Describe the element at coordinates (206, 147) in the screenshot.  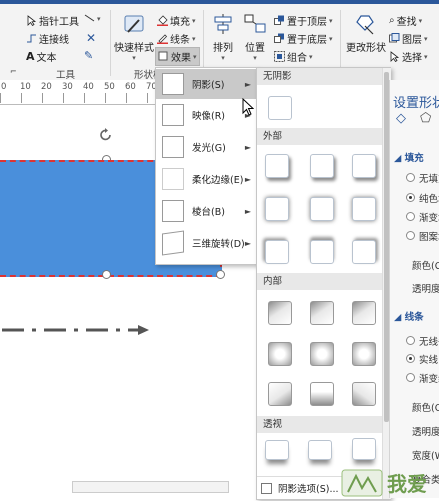
I see `effects-menu-item-glow: 发光(G) ►` at that location.